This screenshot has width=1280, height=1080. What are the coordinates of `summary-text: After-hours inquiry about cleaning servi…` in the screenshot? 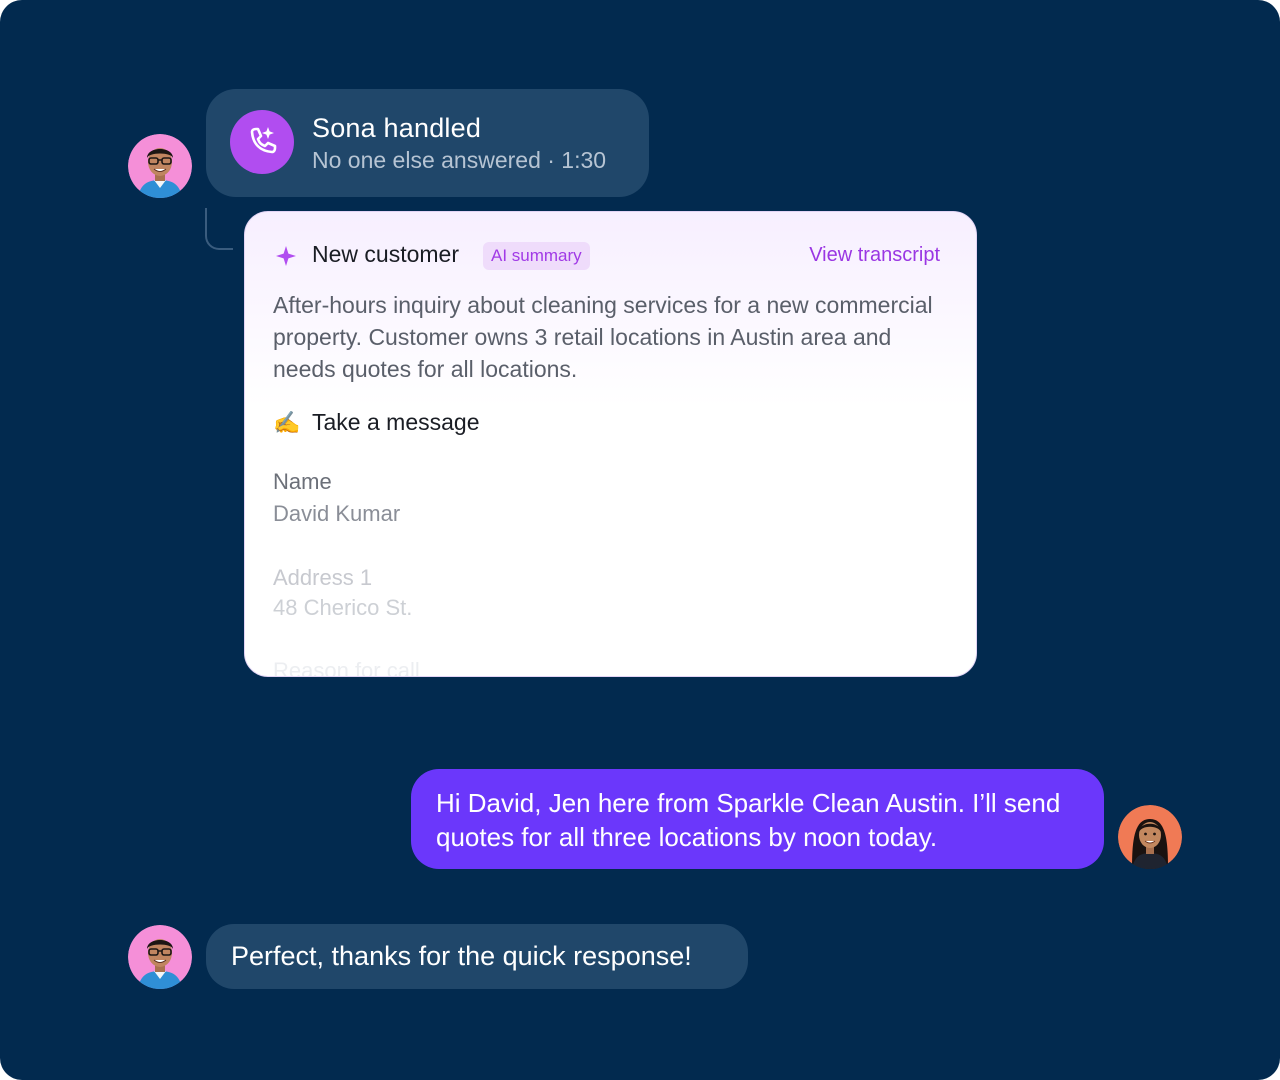 It's located at (603, 337).